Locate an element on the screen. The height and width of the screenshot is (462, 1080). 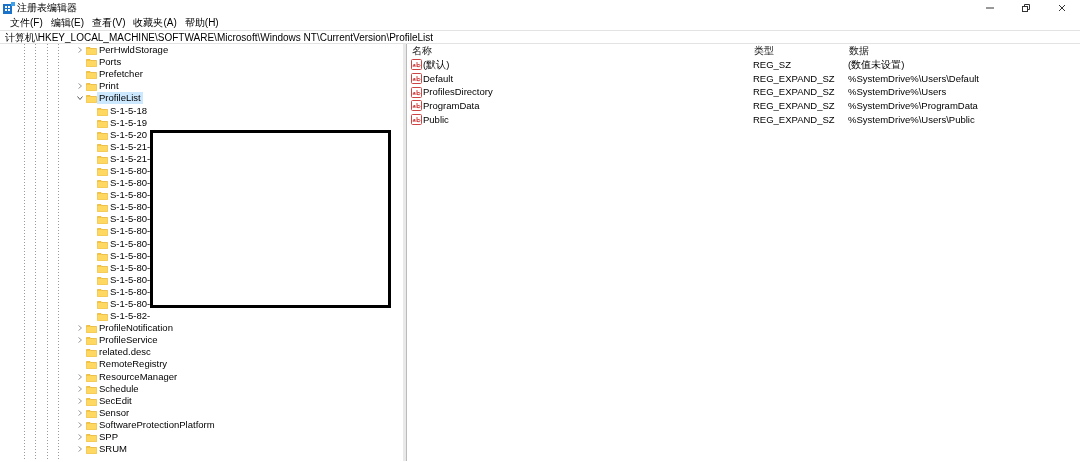
tree-item: related.desc is located at coordinates (125, 352).